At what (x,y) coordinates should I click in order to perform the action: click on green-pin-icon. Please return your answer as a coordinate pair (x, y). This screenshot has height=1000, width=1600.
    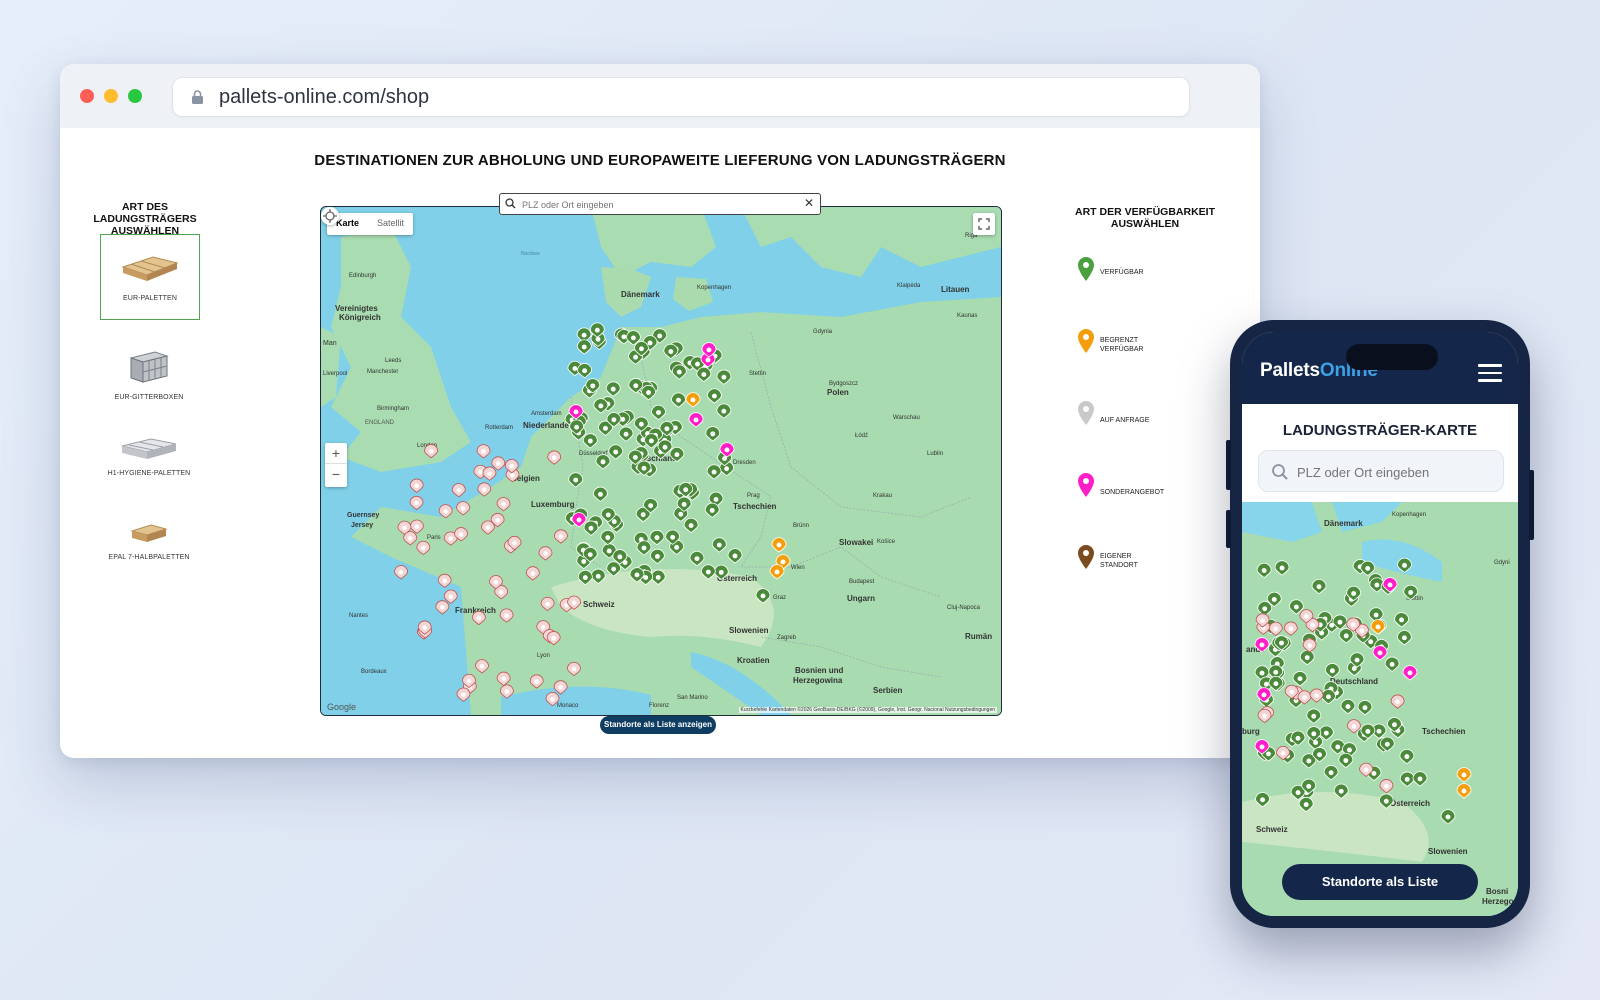
    Looking at the image, I should click on (1086, 269).